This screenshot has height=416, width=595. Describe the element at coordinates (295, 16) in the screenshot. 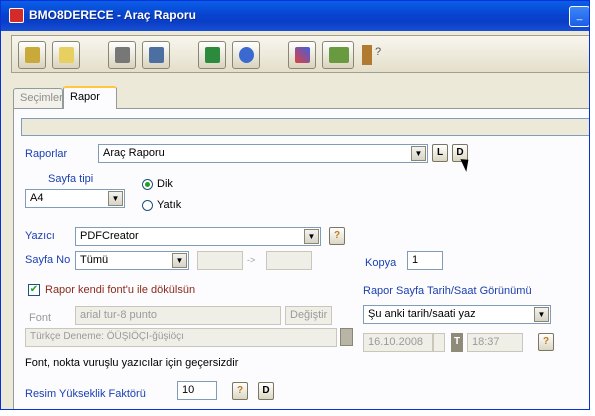

I see `title-bar: BMO8DERECE - Araç Raporu _` at that location.